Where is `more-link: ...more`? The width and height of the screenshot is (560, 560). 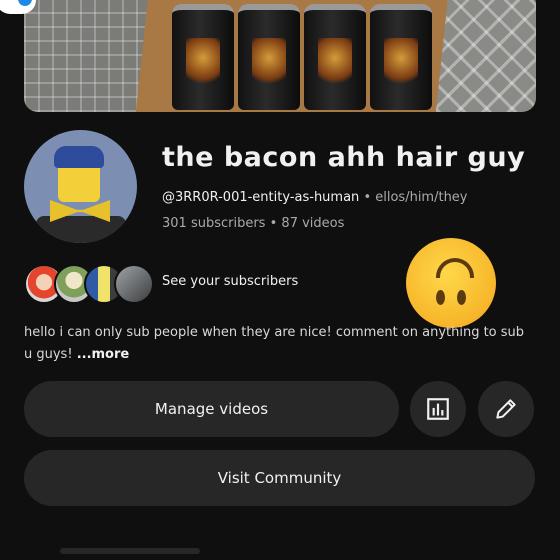
more-link: ...more is located at coordinates (103, 354).